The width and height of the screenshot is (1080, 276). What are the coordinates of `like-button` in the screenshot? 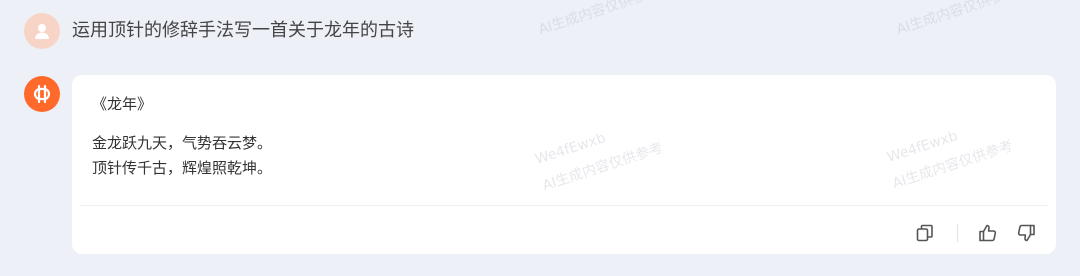 It's located at (988, 233).